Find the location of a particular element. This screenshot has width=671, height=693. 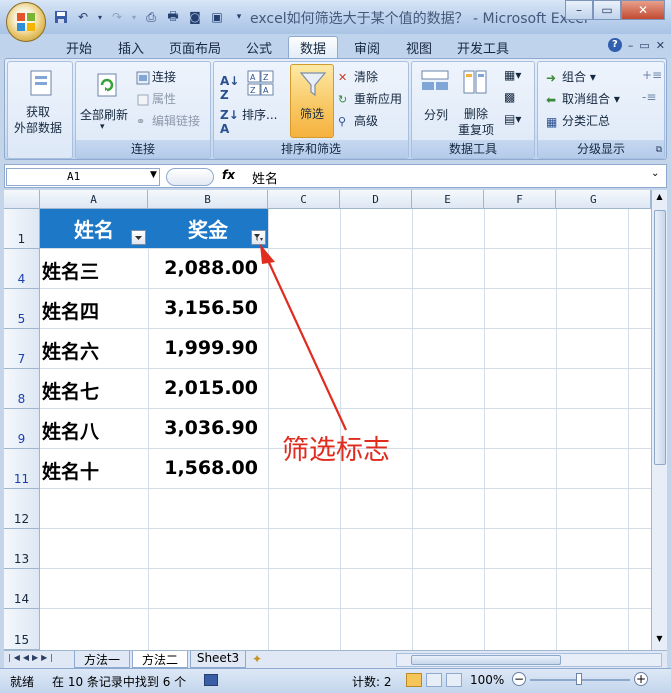

scroll-up-icon: ▲ is located at coordinates (659, 199).